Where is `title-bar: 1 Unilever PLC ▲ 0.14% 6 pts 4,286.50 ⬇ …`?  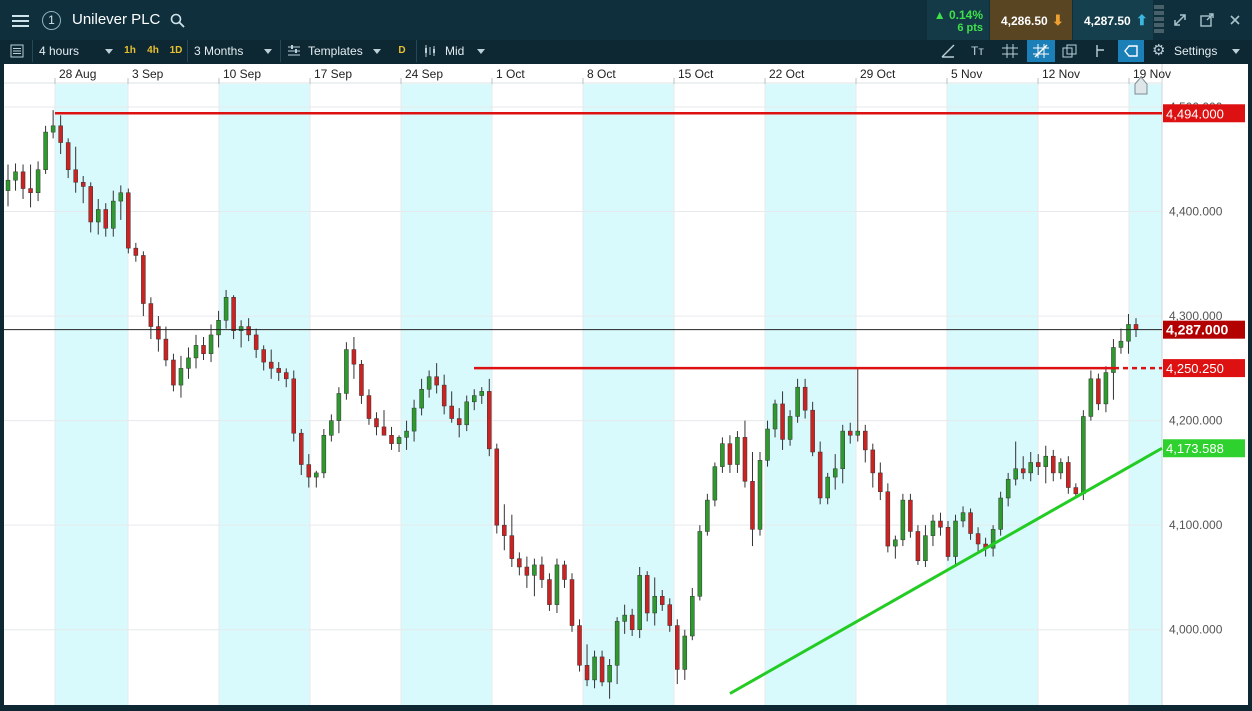 title-bar: 1 Unilever PLC ▲ 0.14% 6 pts 4,286.50 ⬇ … is located at coordinates (626, 20).